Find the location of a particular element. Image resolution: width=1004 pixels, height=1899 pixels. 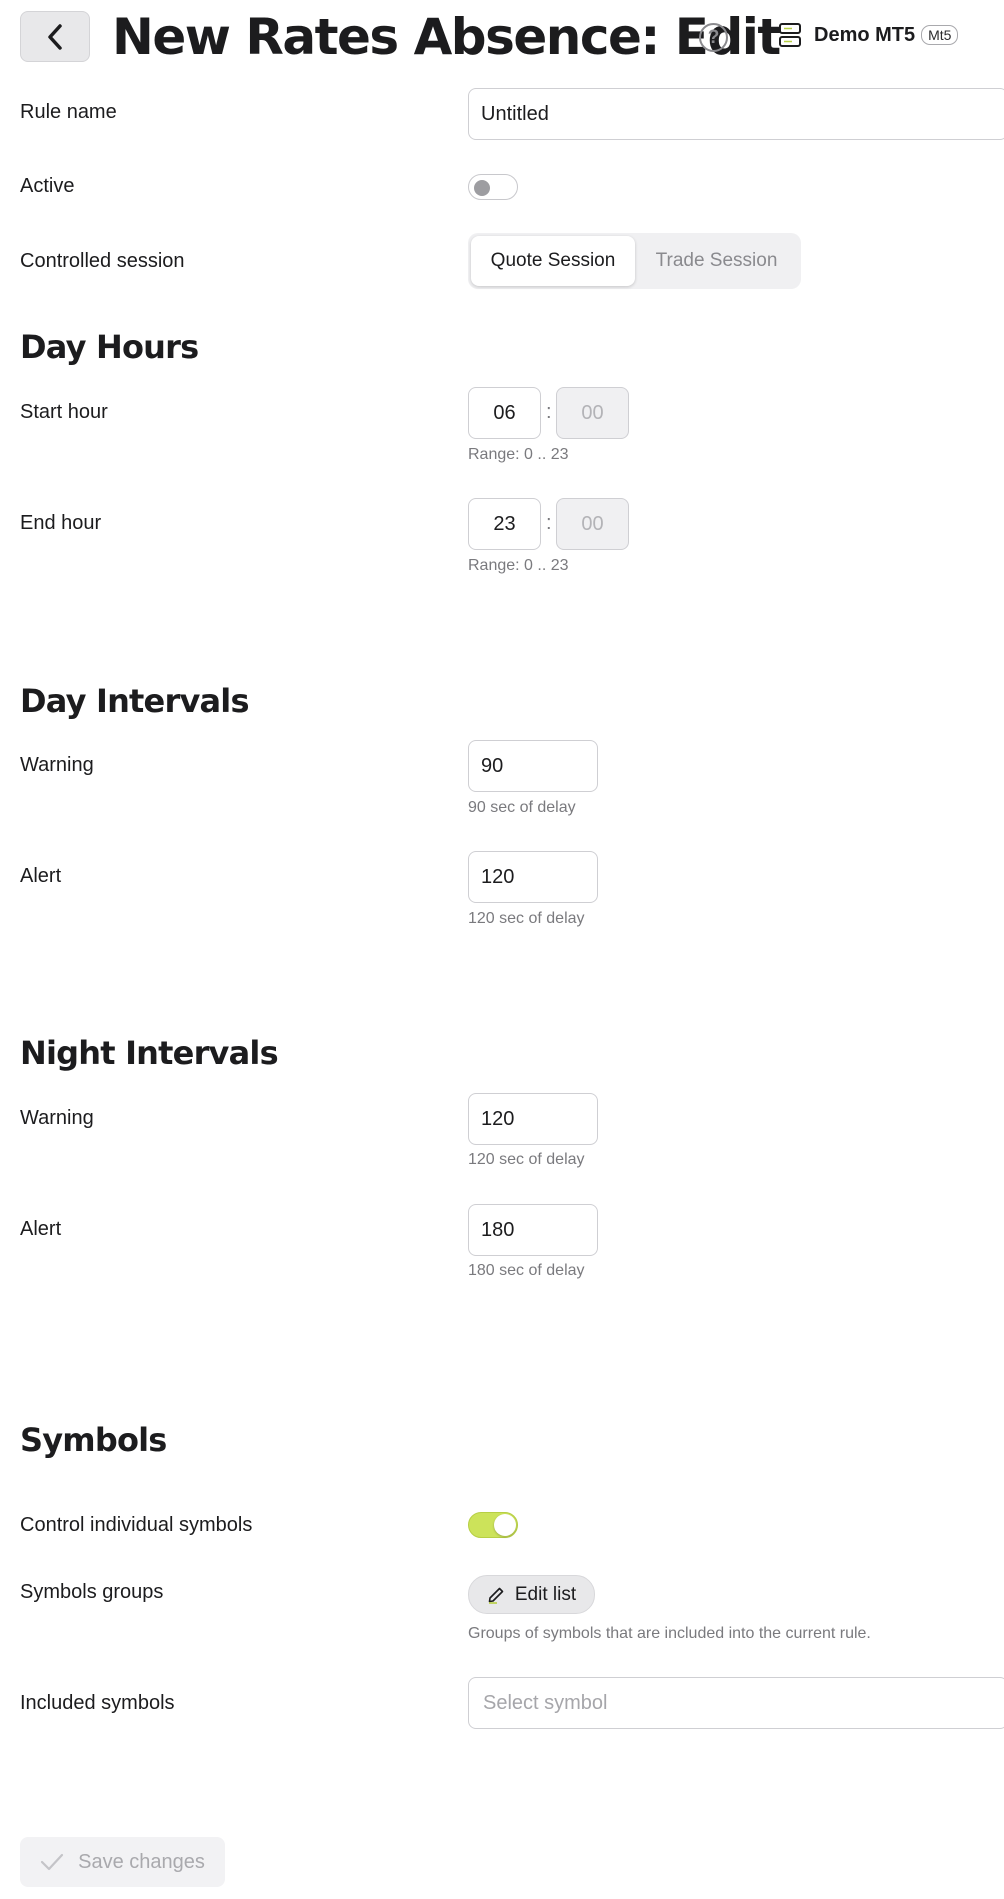

day-warning-label: Warning is located at coordinates (57, 765).